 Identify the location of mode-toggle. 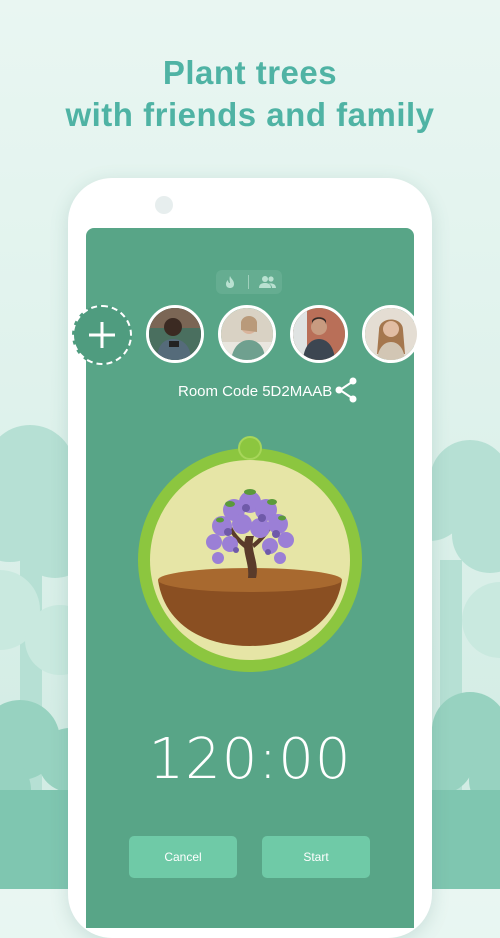
(249, 282).